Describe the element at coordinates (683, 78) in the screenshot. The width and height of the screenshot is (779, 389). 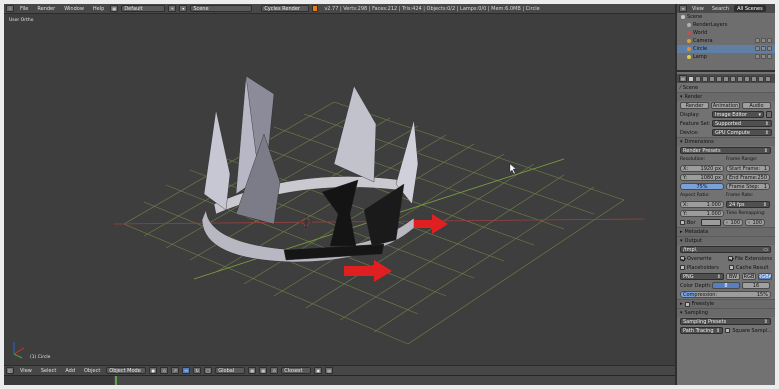
I see `properties-type-icon: ▤` at that location.